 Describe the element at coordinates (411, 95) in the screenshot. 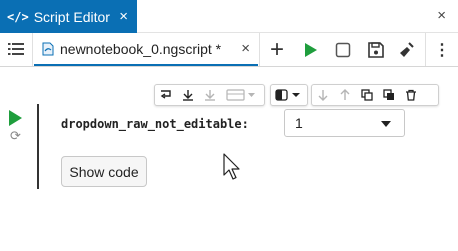

I see `delete-icon` at that location.